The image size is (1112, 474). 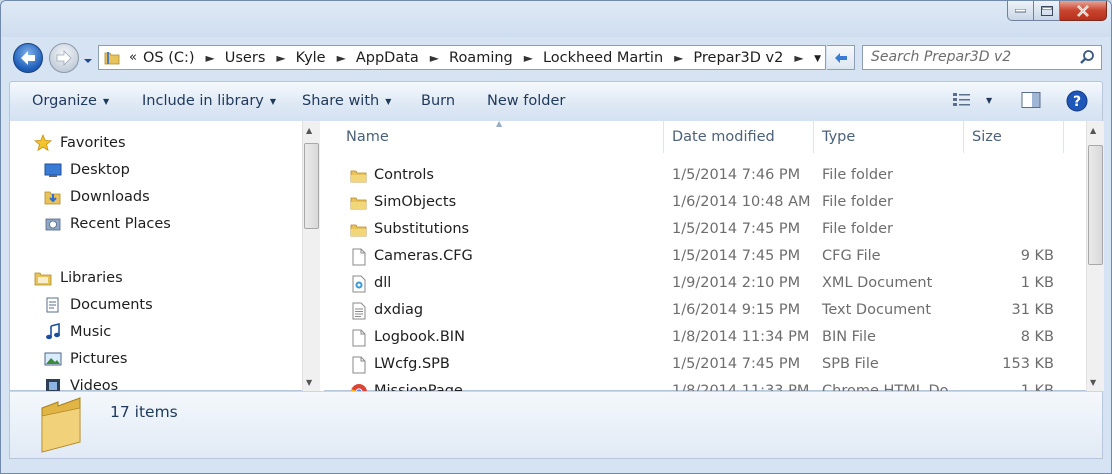 I want to click on desktop-icon, so click(x=53, y=170).